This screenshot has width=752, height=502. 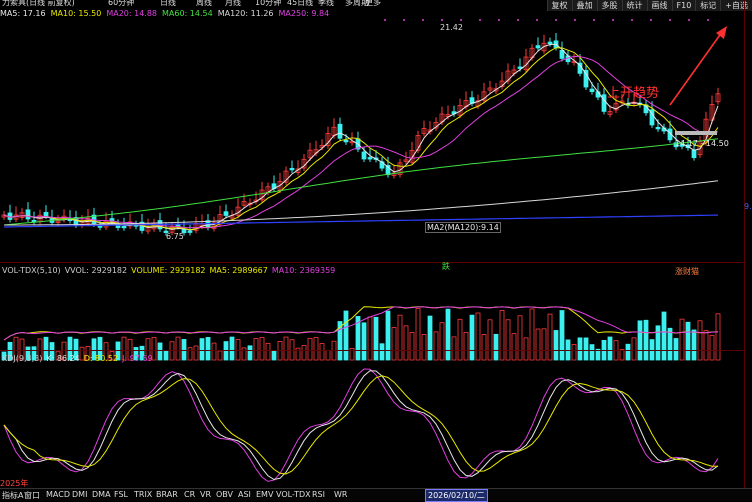 What do you see at coordinates (101, 494) in the screenshot?
I see `indicator-tab-4: DMA` at bounding box center [101, 494].